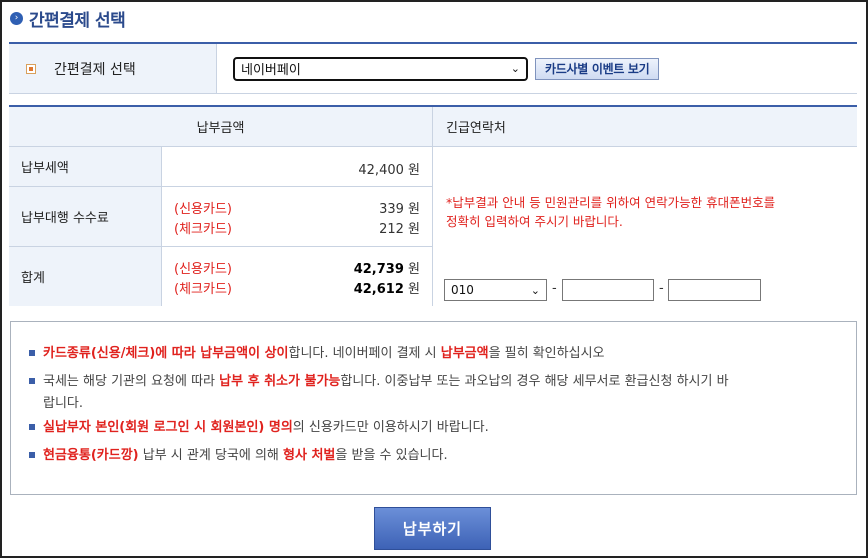 Image resolution: width=868 pixels, height=558 pixels. I want to click on total-credit-value: 42,739 원, so click(386, 269).